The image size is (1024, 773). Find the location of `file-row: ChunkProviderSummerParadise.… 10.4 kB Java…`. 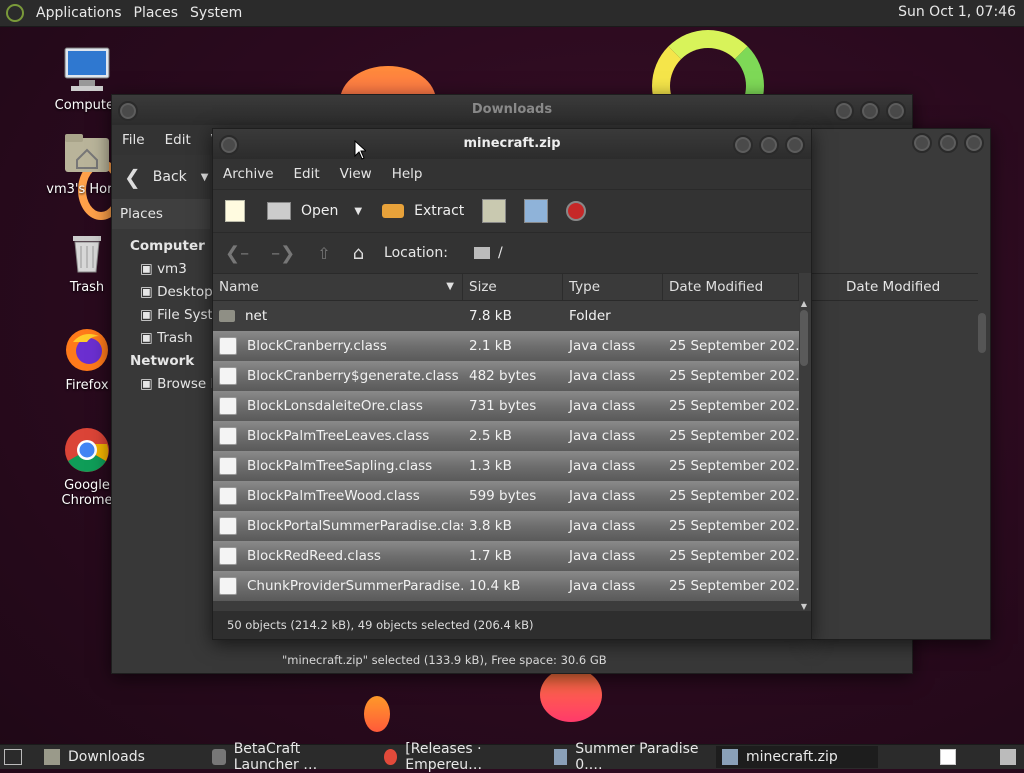

file-row: ChunkProviderSummerParadise.… 10.4 kB Java… is located at coordinates (506, 586).